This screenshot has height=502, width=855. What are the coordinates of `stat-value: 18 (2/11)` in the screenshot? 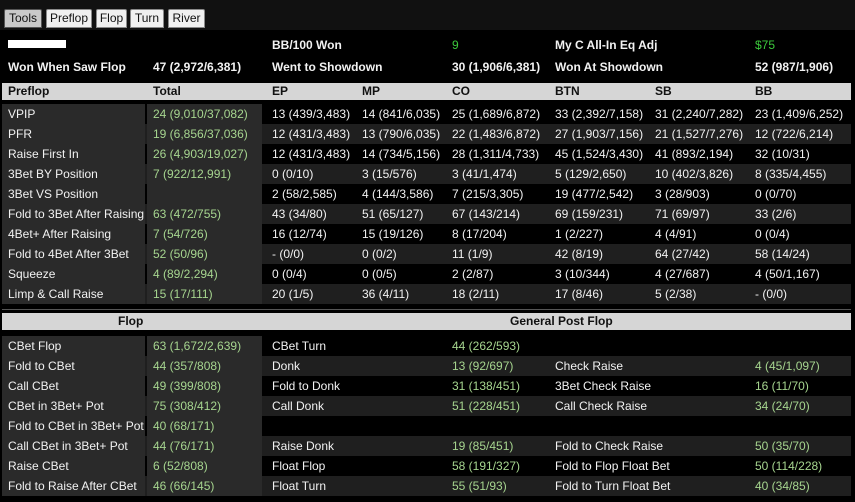 It's located at (476, 294).